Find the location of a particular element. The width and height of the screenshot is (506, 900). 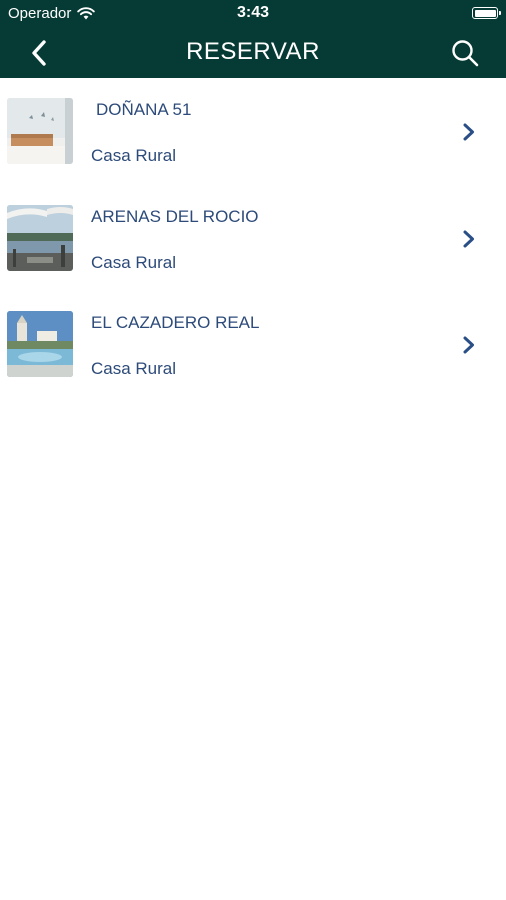

page-title: RESERVAR is located at coordinates (253, 51).